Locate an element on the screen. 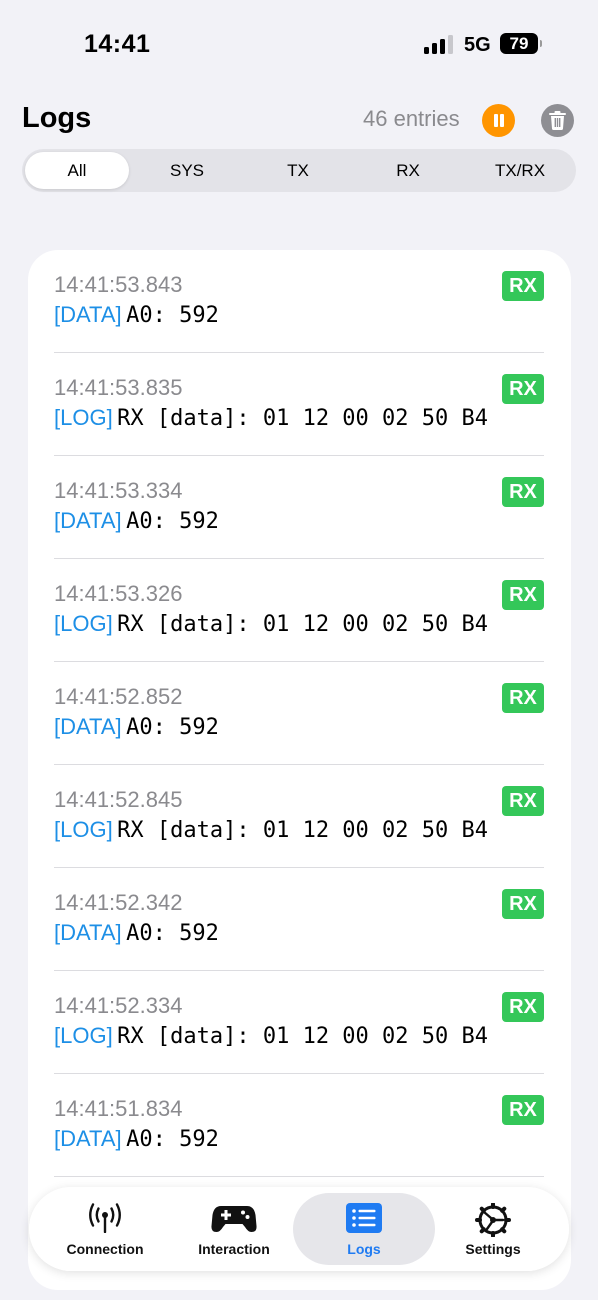 This screenshot has width=598, height=1300. gamepad-icon is located at coordinates (234, 1219).